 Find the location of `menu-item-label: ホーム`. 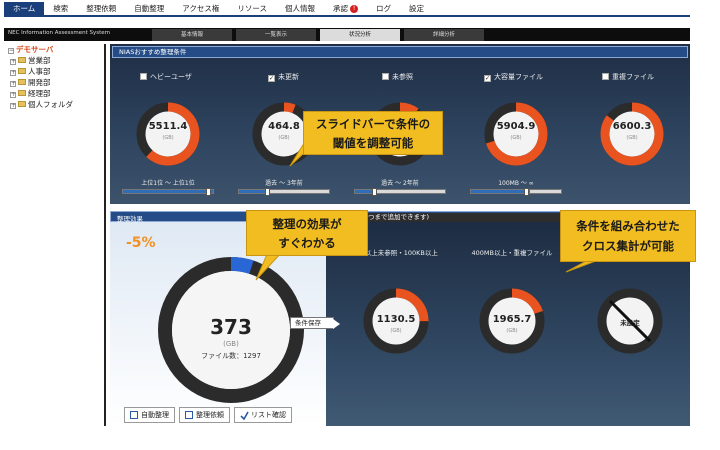

menu-item-label: ホーム is located at coordinates (24, 8).